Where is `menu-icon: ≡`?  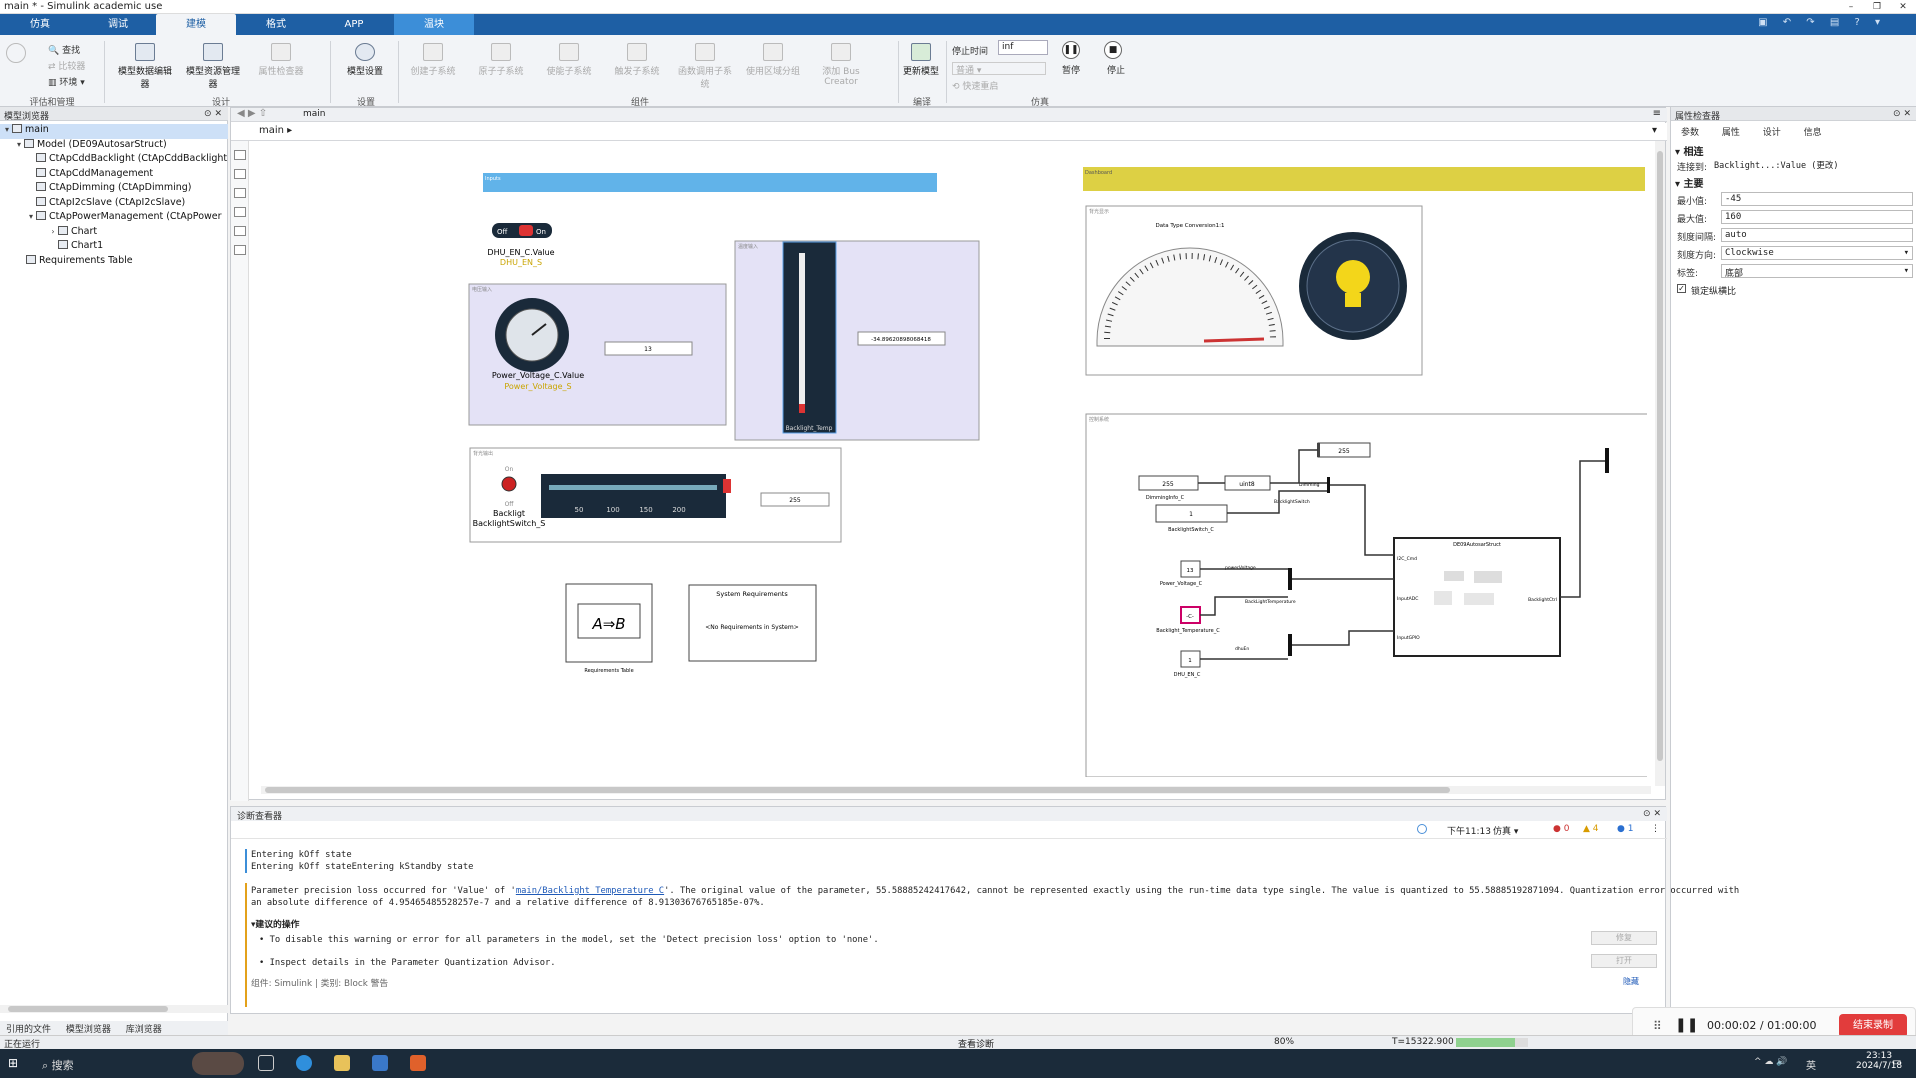
menu-icon: ≡ is located at coordinates (1657, 113).